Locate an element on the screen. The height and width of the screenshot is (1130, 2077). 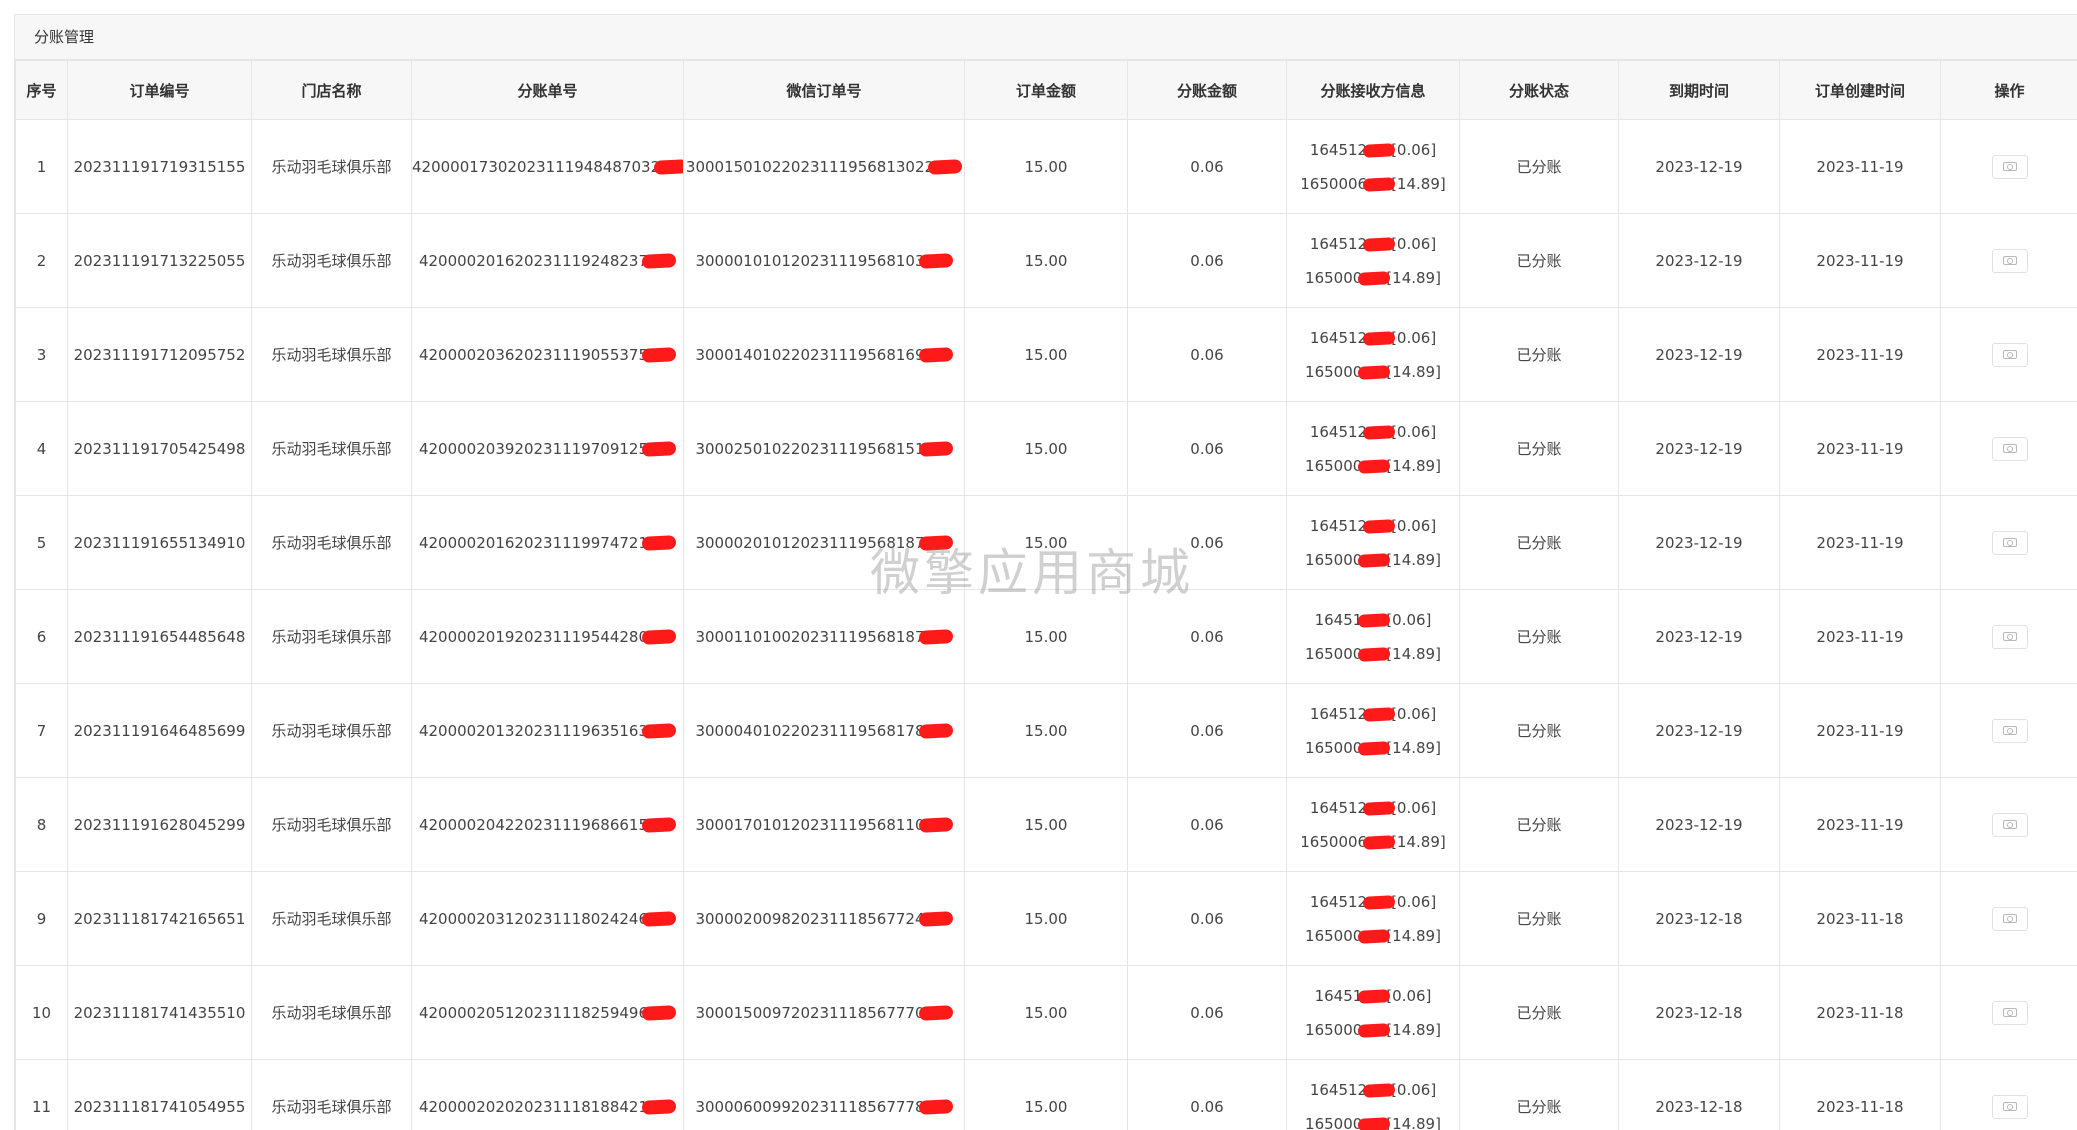
cell-split-no: 42000017302023111948487032 is located at coordinates (547, 166).